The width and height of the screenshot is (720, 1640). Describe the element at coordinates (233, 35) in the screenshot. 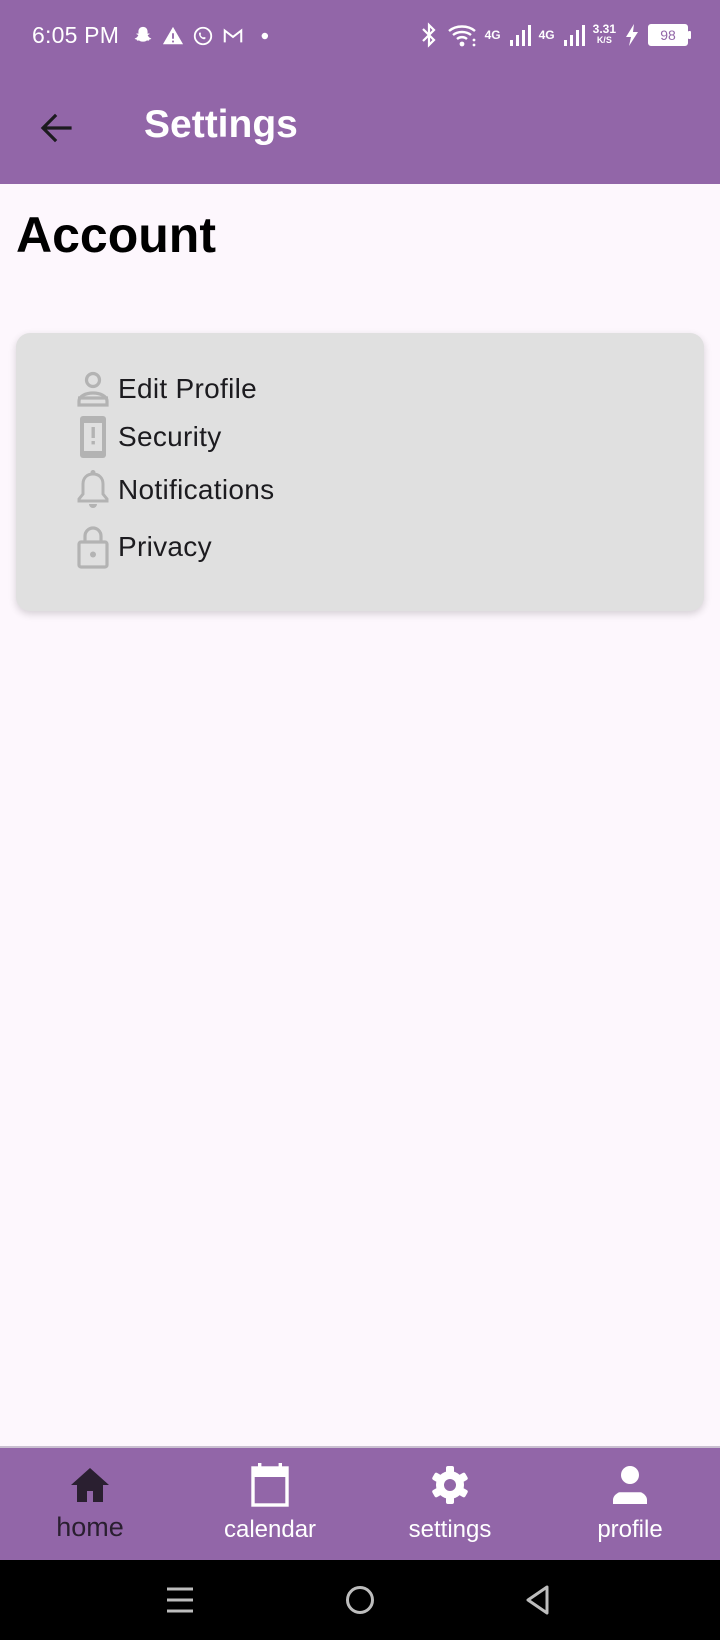

I see `gmail-icon` at that location.